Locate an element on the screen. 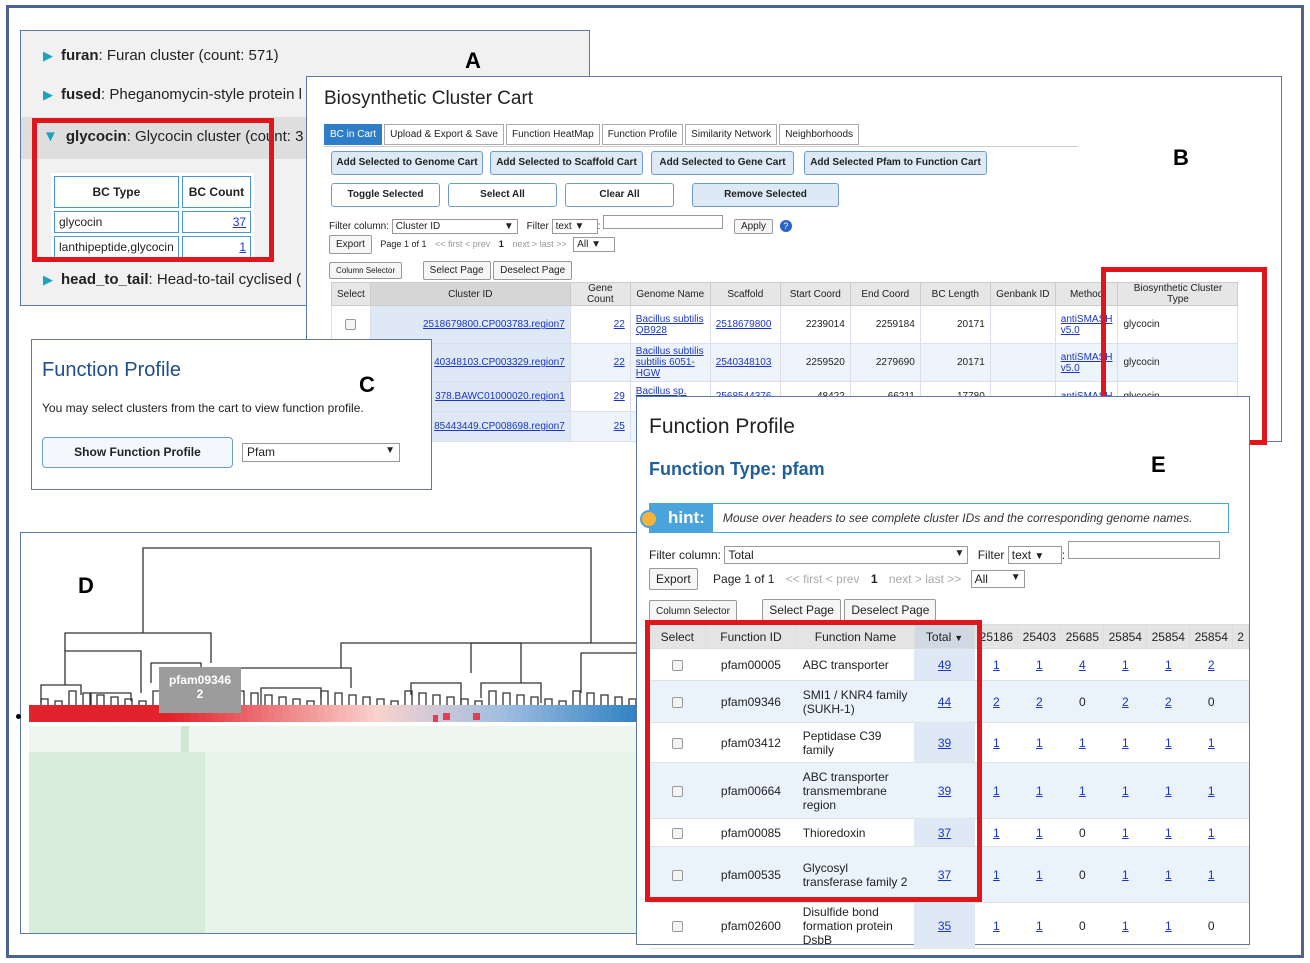 This screenshot has width=1310, height=963. bc-count-link: 1 is located at coordinates (242, 247).